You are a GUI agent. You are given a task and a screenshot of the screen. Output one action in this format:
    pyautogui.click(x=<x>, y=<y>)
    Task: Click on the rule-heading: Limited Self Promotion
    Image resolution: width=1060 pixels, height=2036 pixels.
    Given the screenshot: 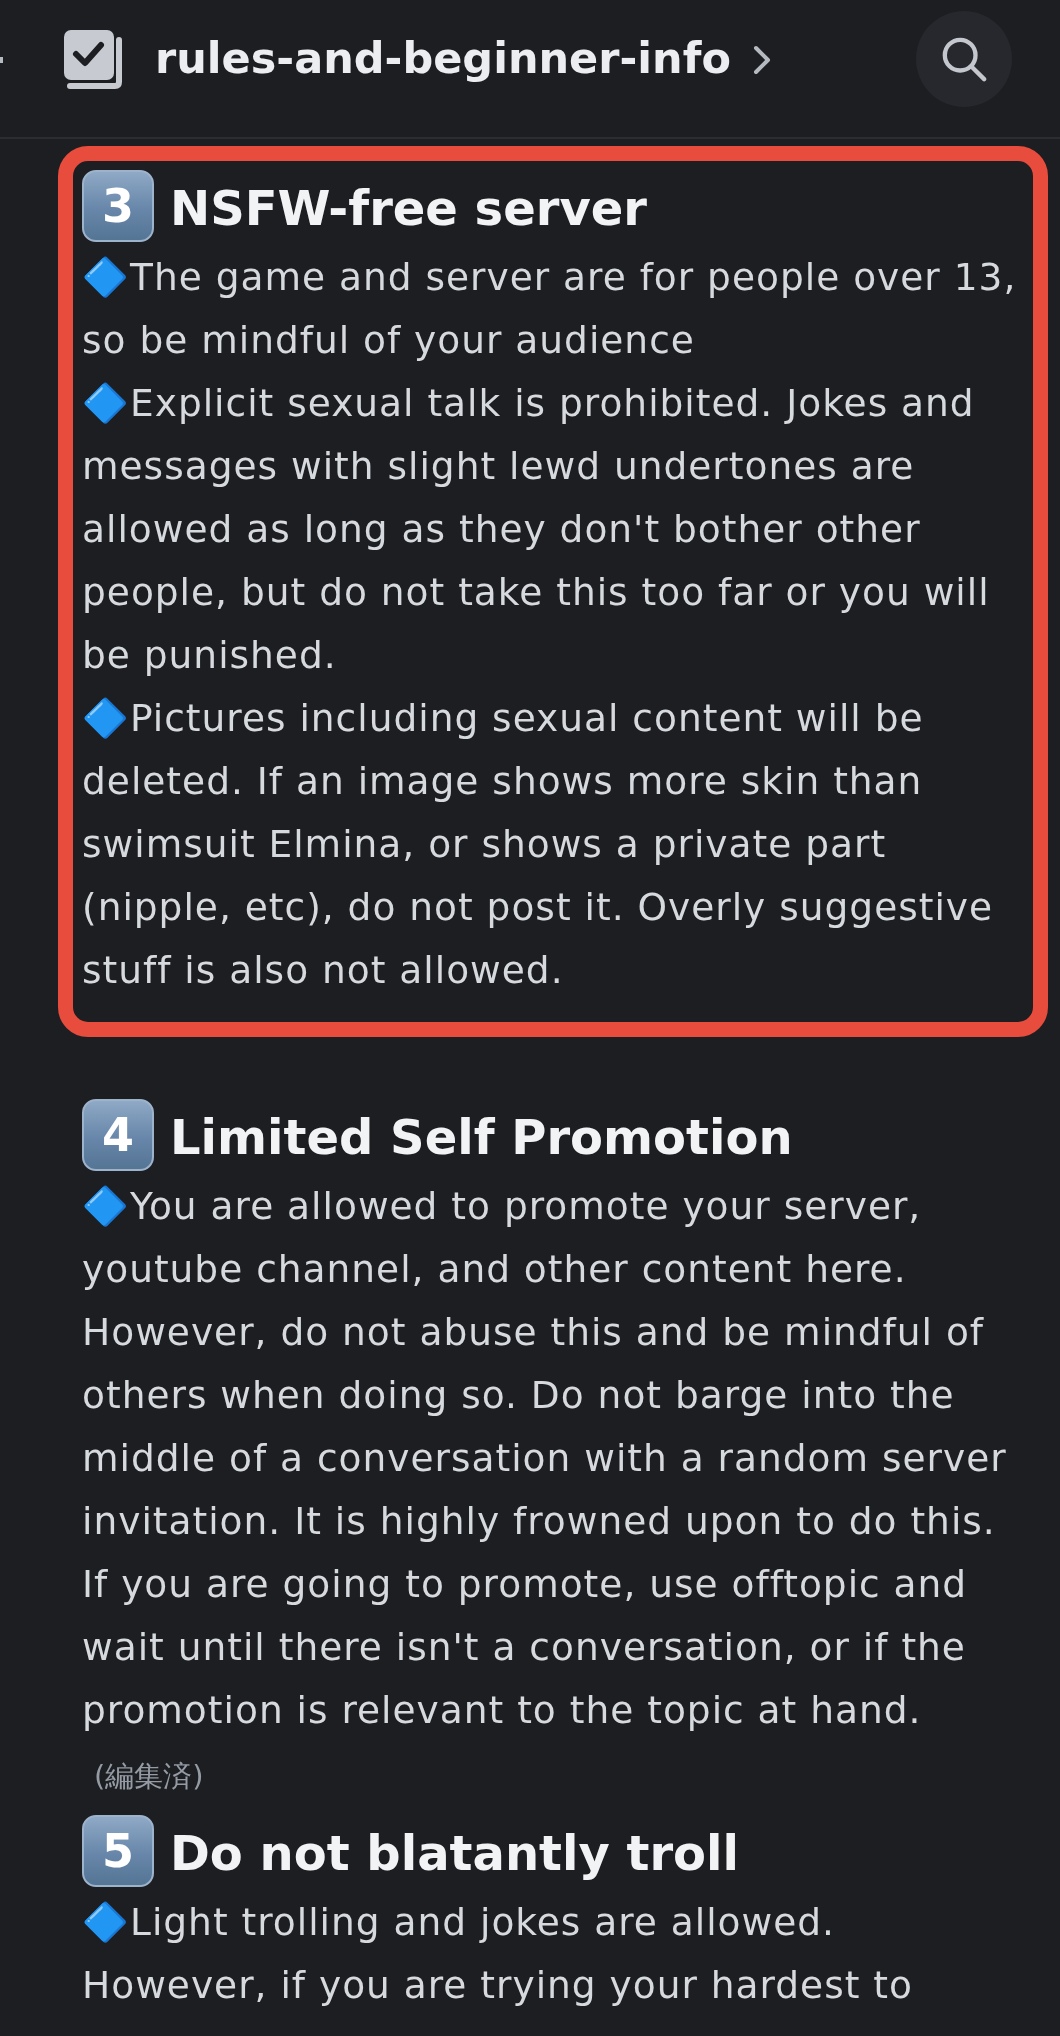 What is the action you would take?
    pyautogui.click(x=481, y=1137)
    